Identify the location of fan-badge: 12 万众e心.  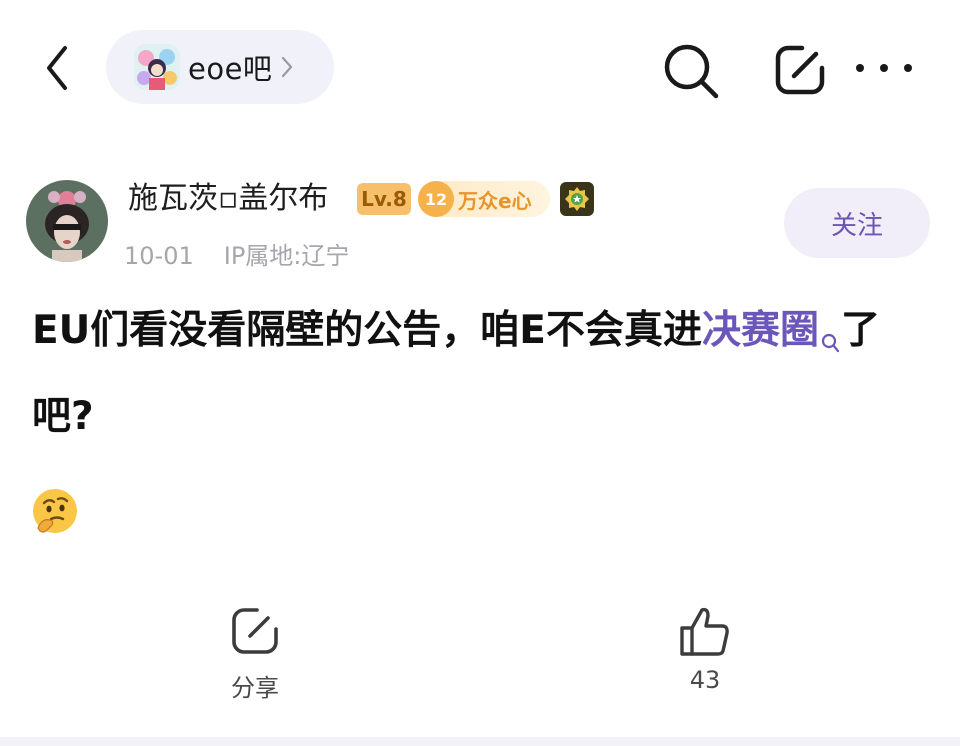
(484, 199).